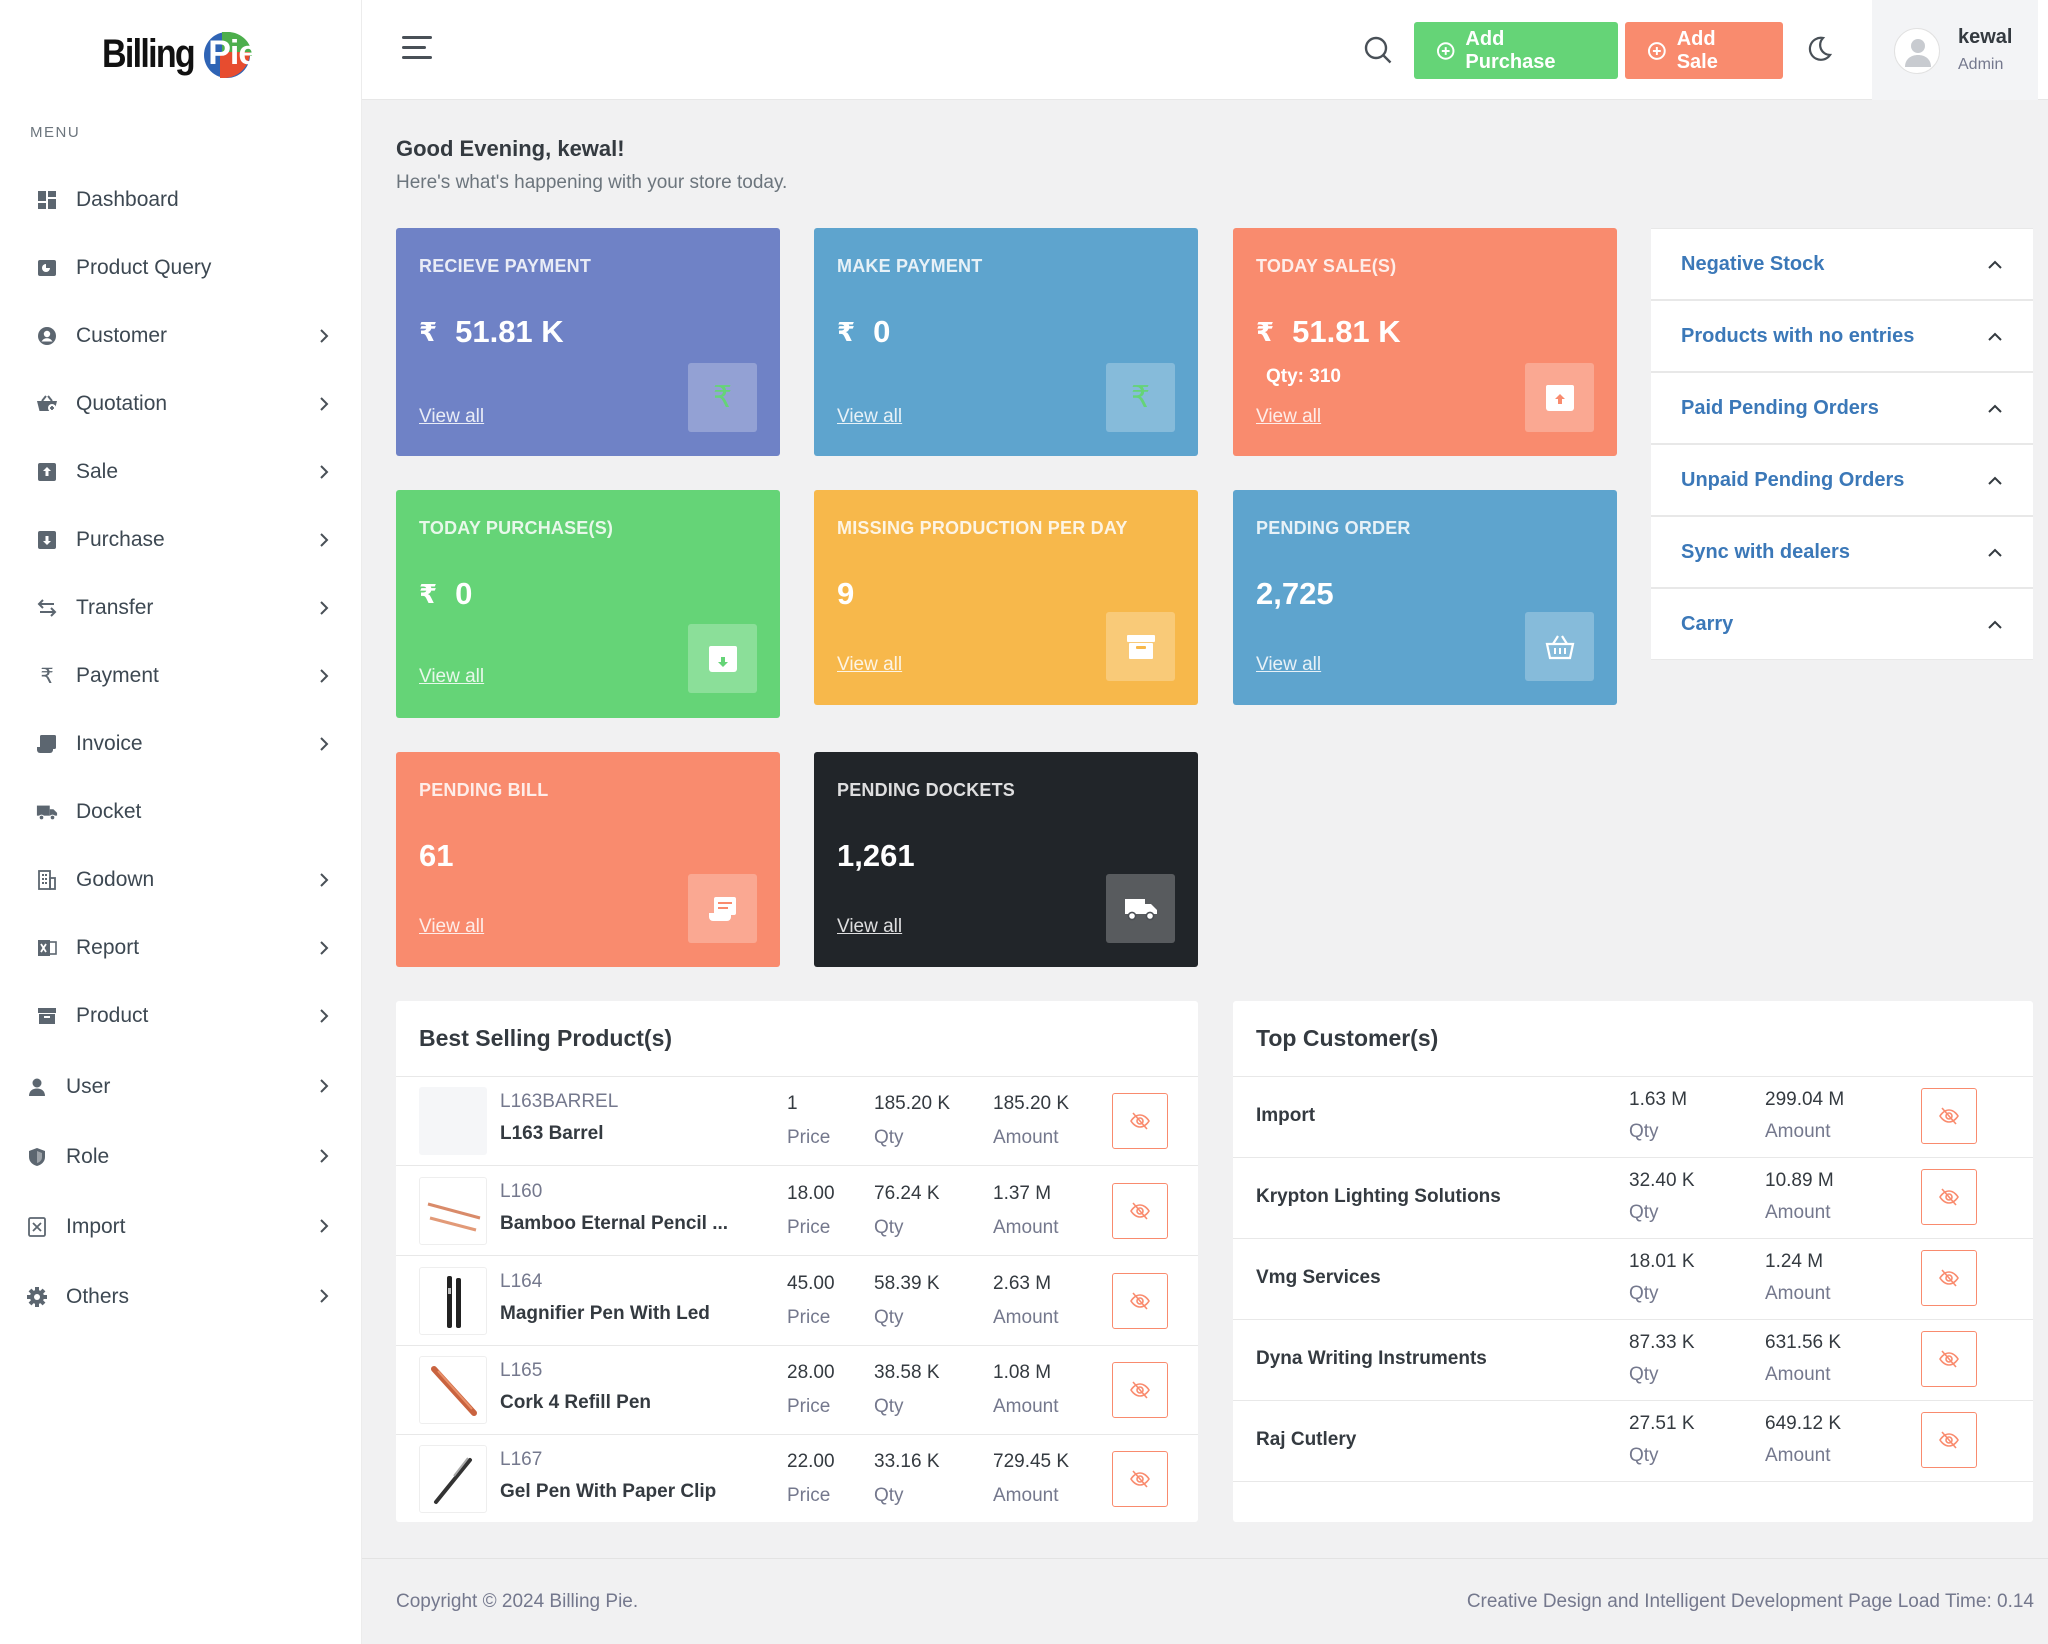  I want to click on sidebar-item-label: Import, so click(96, 1226).